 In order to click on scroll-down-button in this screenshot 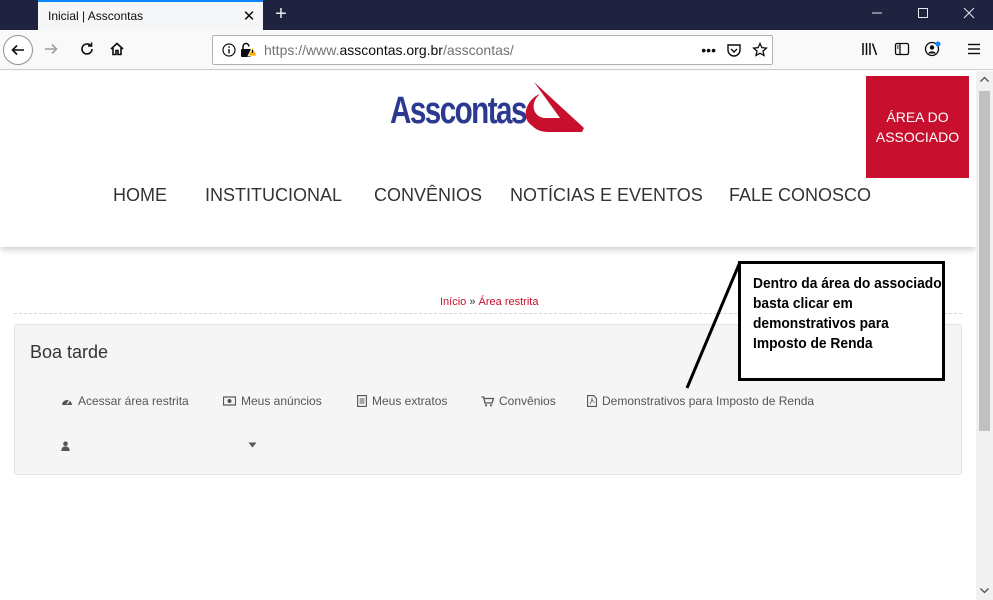, I will do `click(984, 591)`.